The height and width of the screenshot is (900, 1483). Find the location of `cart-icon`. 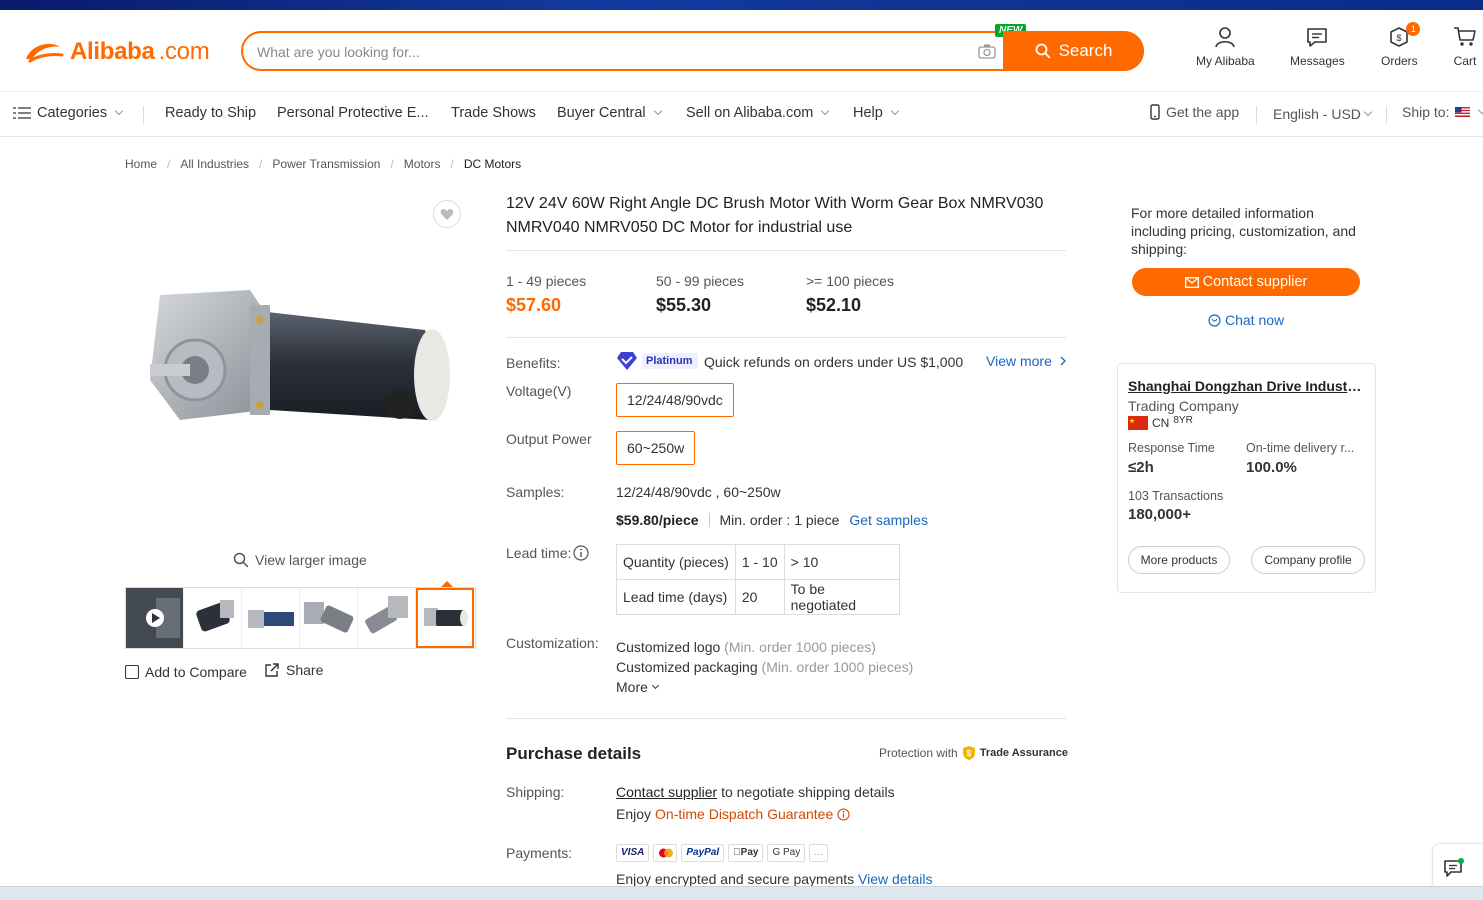

cart-icon is located at coordinates (1465, 36).